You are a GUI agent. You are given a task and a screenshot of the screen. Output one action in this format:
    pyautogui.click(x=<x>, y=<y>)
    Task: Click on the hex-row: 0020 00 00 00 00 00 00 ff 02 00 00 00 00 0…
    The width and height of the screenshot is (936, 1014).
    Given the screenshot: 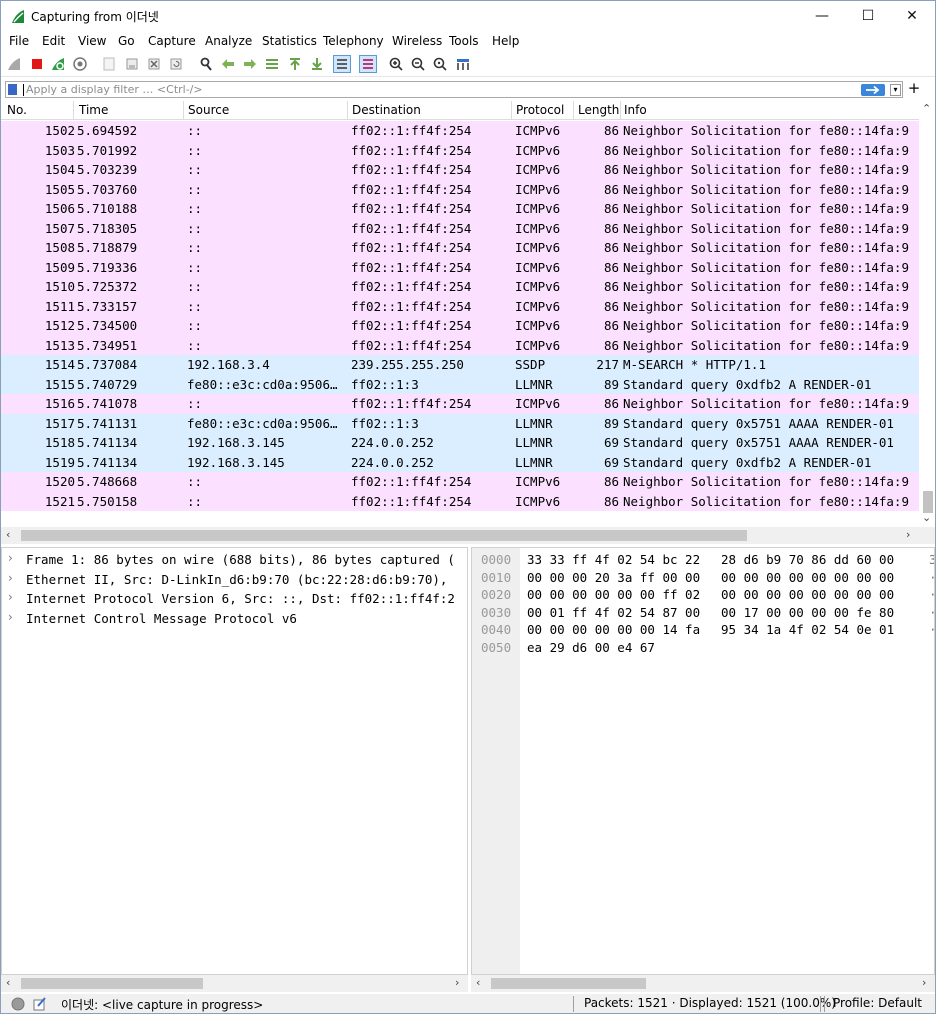 What is the action you would take?
    pyautogui.click(x=703, y=595)
    